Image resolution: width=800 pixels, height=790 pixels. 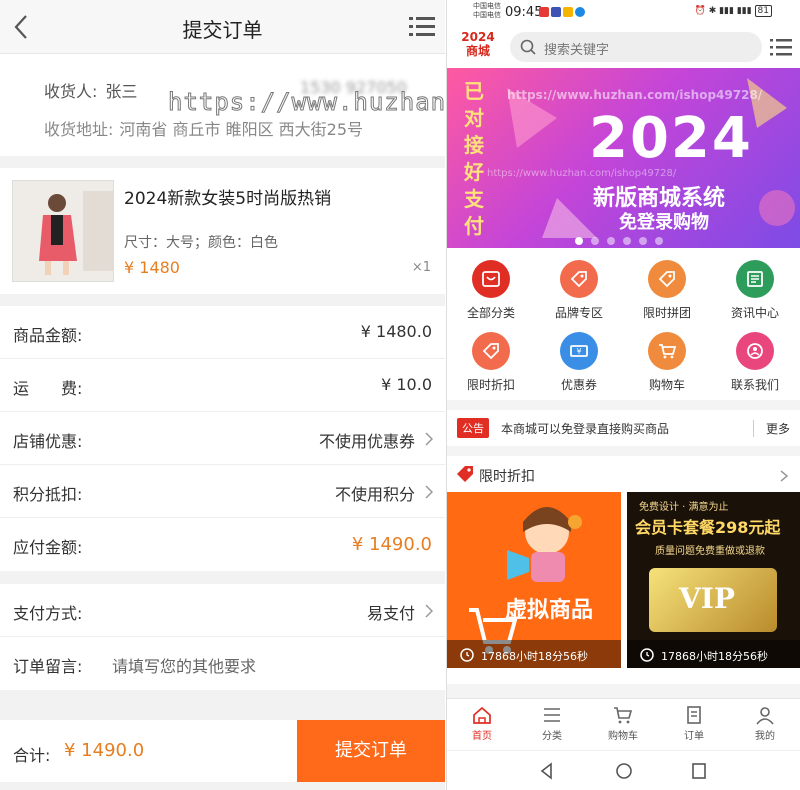 I want to click on banner-watermark-2: https://www.huzhan.com/ishop49728/, so click(x=582, y=173).